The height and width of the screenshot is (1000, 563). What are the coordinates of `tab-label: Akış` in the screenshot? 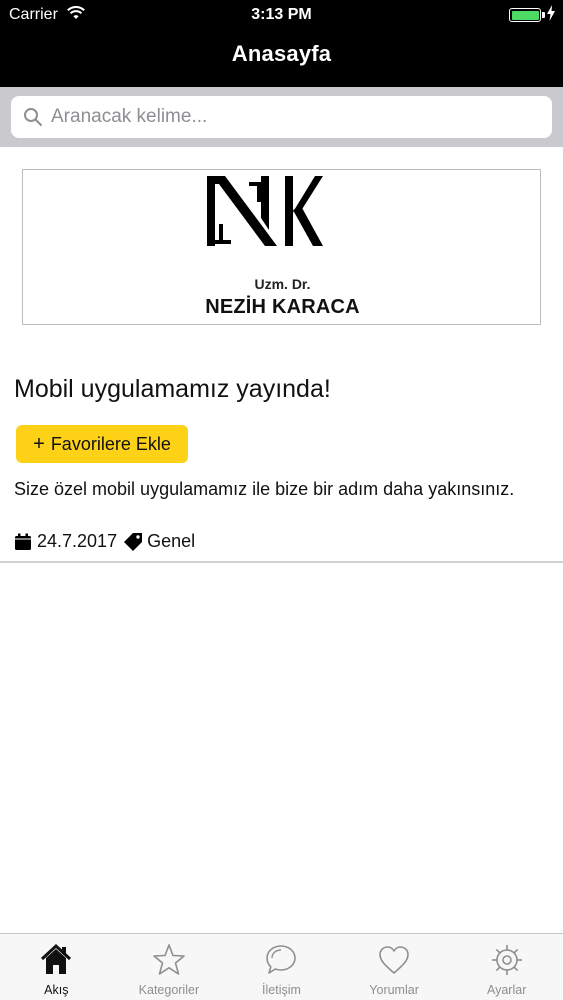 It's located at (56, 990).